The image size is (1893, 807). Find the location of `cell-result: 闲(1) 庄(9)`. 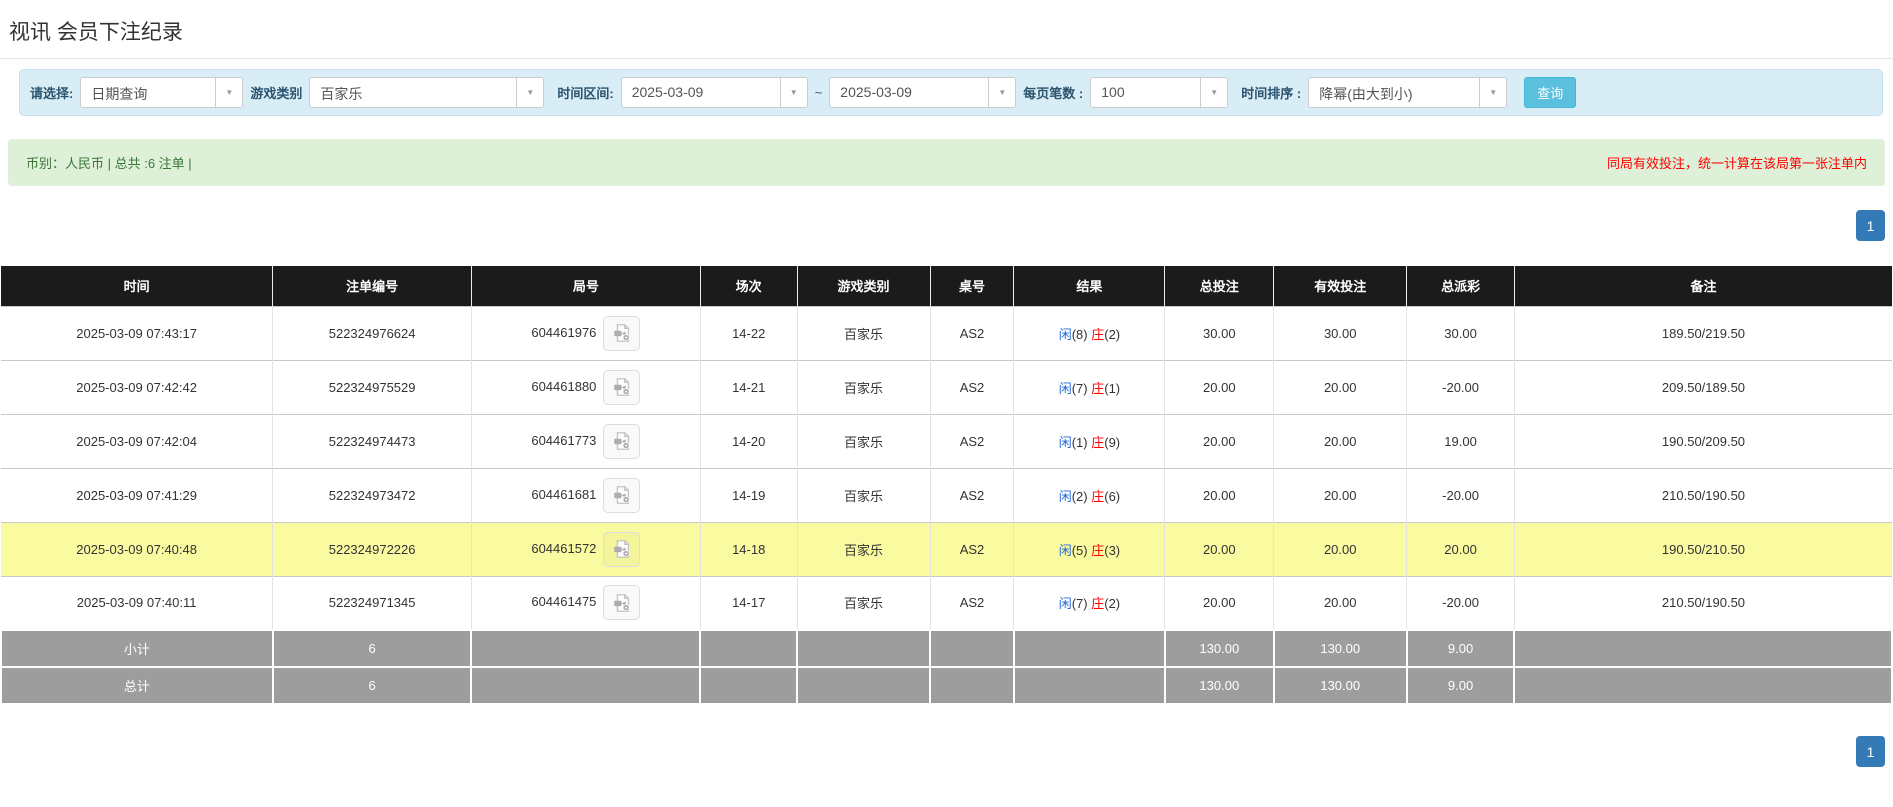

cell-result: 闲(1) 庄(9) is located at coordinates (1089, 440).